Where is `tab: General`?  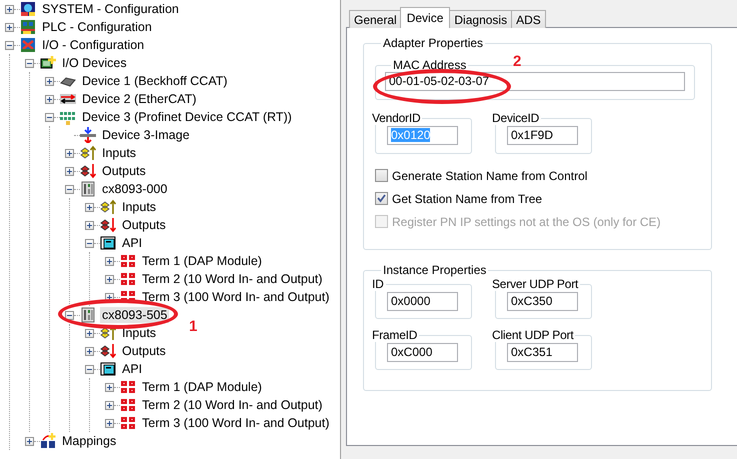 tab: General is located at coordinates (375, 19).